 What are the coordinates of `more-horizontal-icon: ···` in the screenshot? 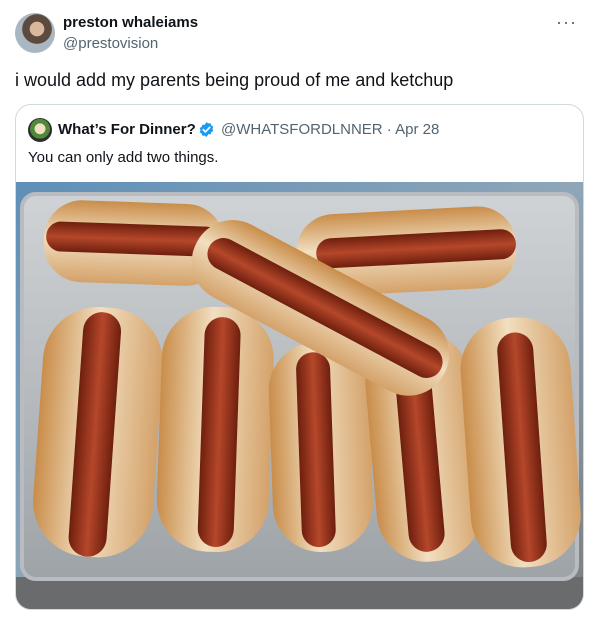 It's located at (566, 22).